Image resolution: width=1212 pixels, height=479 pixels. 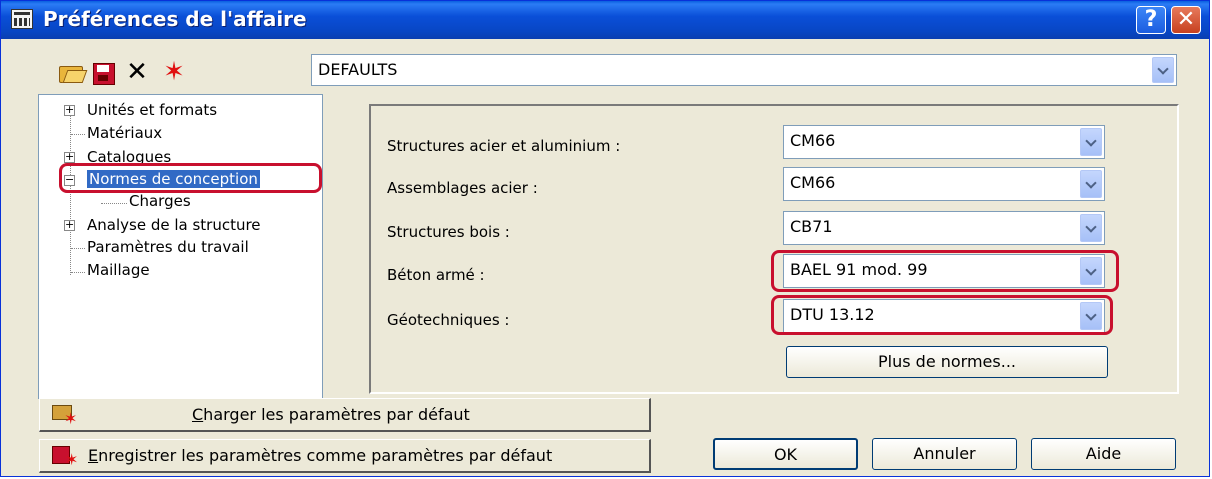 I want to click on cancel-button: Annuler, so click(x=944, y=454).